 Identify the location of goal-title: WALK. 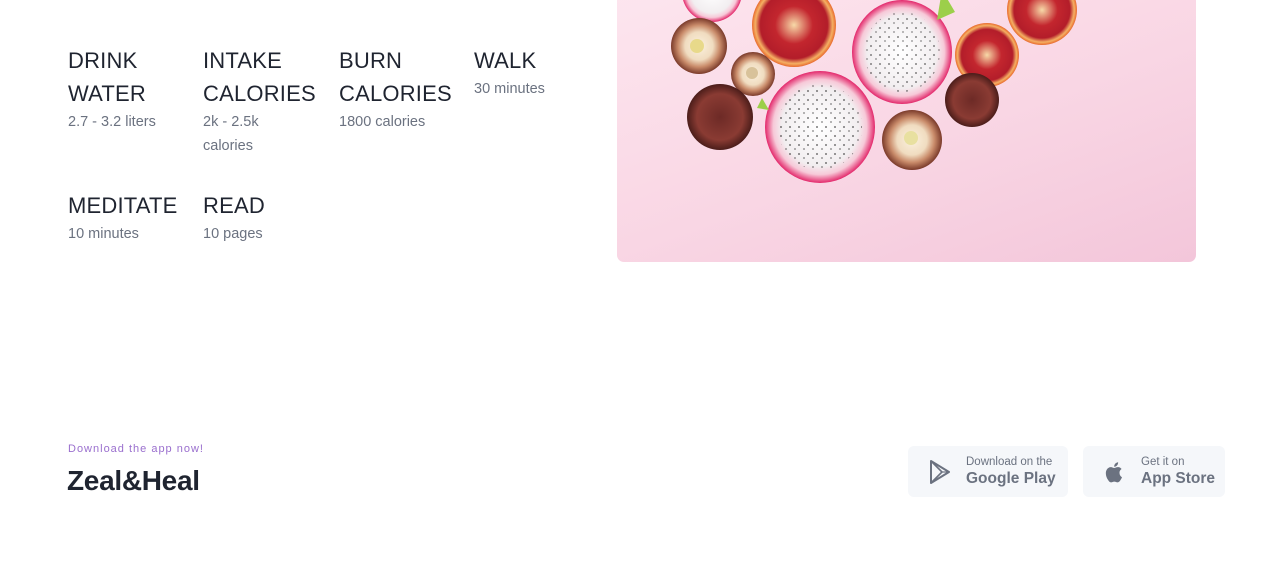
(505, 60).